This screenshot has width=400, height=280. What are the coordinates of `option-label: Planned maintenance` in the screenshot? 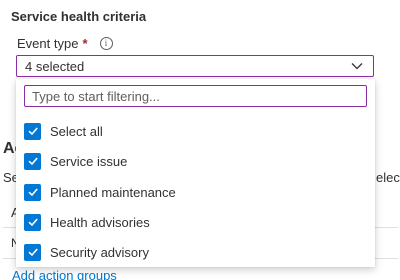 It's located at (113, 192).